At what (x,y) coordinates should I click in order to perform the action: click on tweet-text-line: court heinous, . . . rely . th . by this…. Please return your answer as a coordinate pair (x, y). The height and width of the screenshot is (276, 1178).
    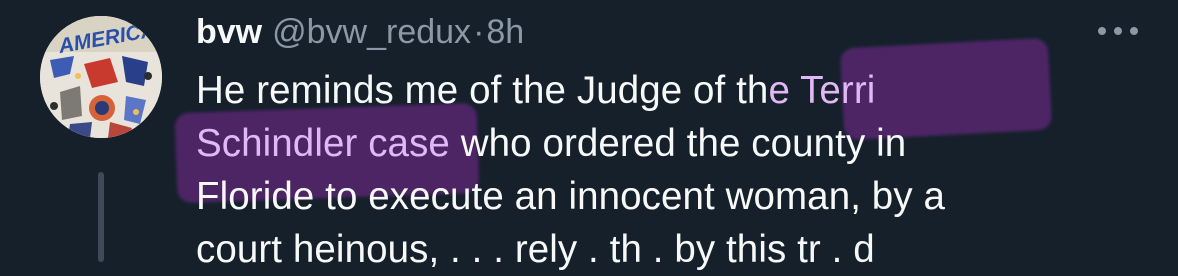
    Looking at the image, I should click on (535, 249).